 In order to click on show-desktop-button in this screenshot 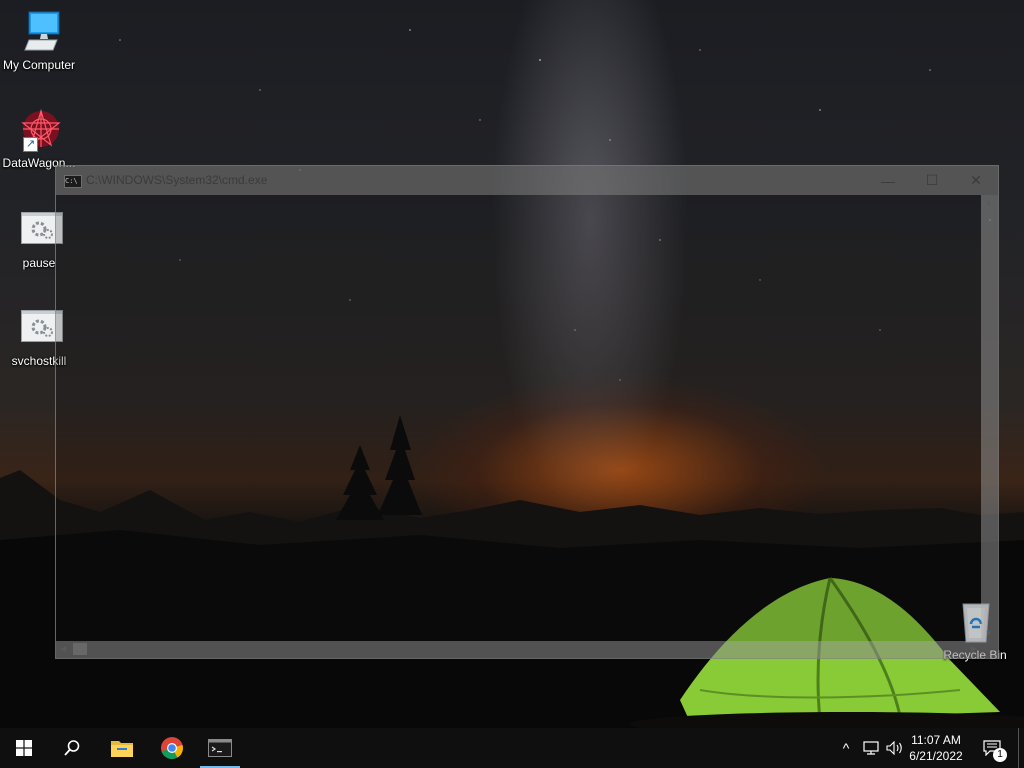, I will do `click(1021, 748)`.